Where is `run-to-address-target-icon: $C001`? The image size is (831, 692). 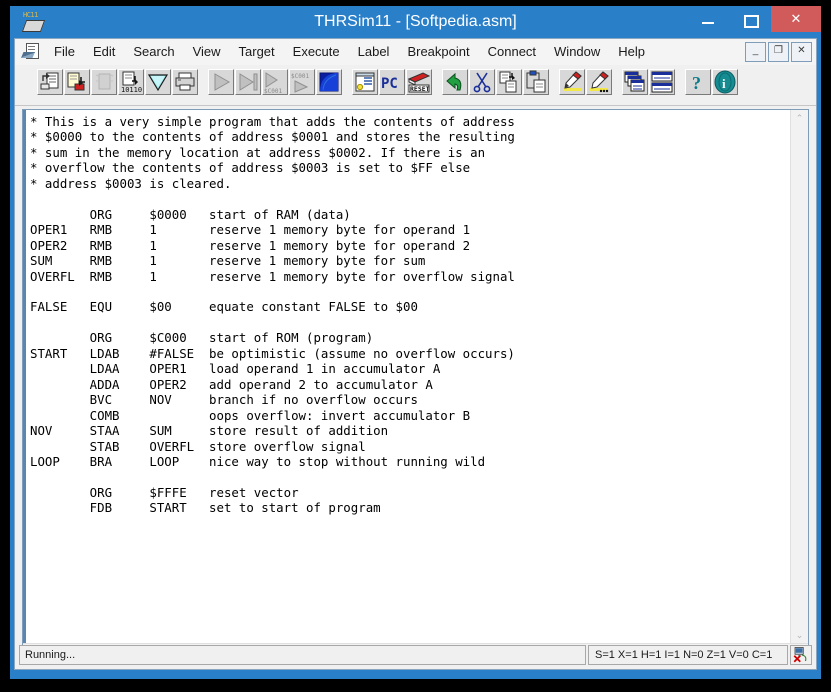 run-to-address-target-icon: $C001 is located at coordinates (300, 83).